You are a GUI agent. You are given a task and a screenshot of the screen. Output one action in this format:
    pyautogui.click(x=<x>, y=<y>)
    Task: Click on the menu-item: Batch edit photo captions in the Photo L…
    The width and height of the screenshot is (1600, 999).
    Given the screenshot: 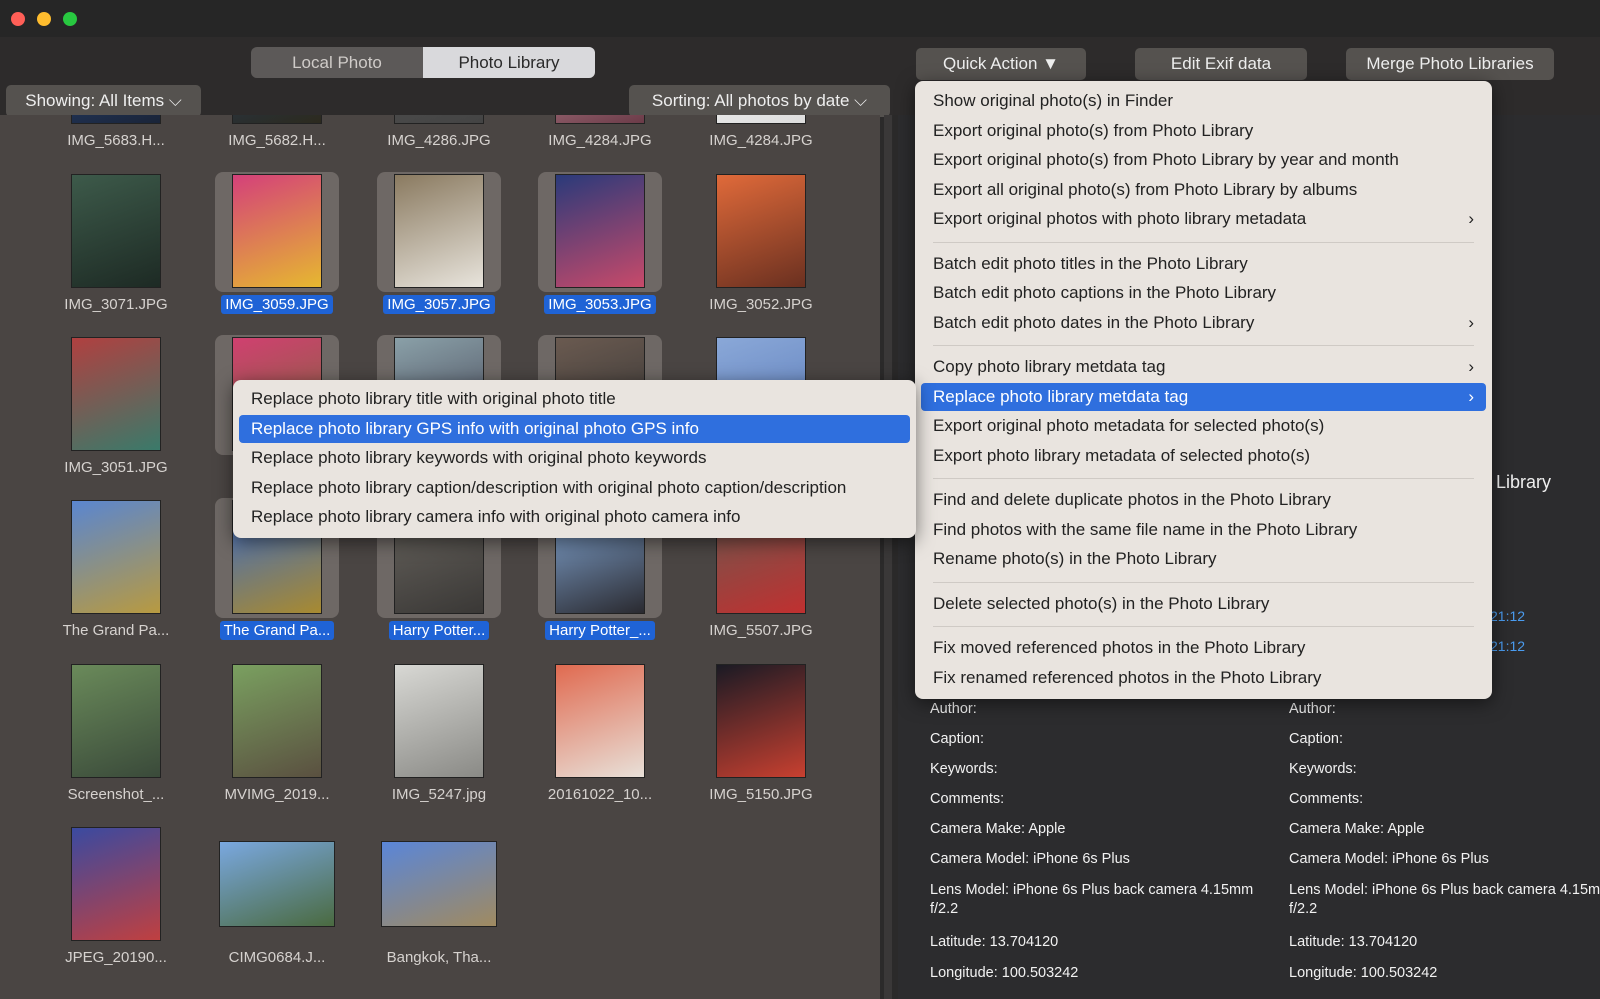 What is the action you would take?
    pyautogui.click(x=1203, y=293)
    